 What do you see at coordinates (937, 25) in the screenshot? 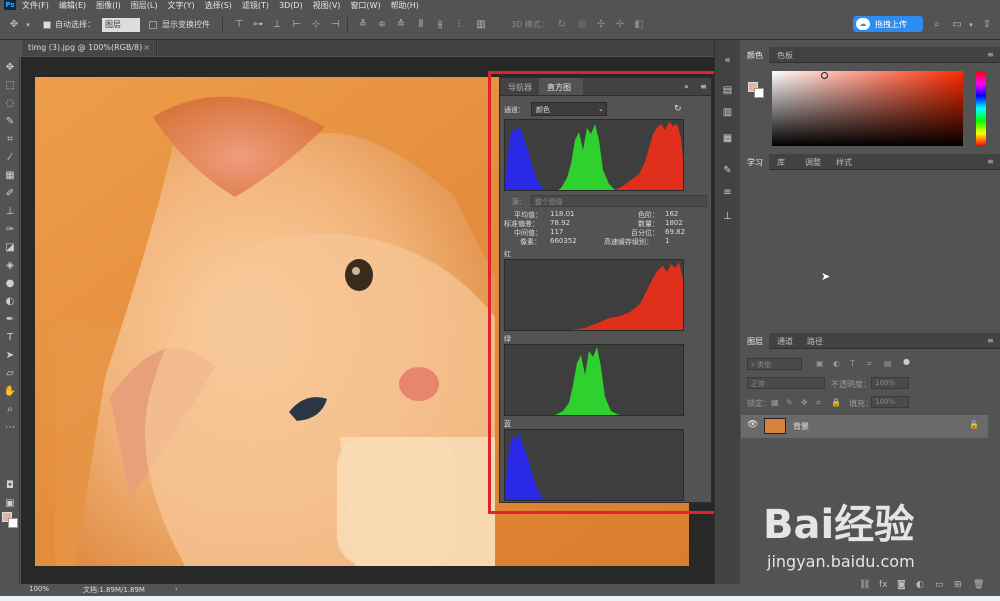
I see `search-icon: ⌕` at bounding box center [937, 25].